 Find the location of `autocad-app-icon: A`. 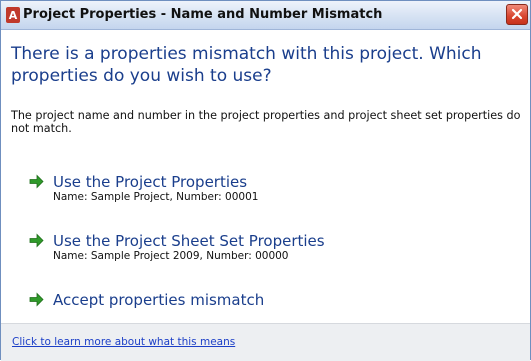

autocad-app-icon: A is located at coordinates (13, 15).